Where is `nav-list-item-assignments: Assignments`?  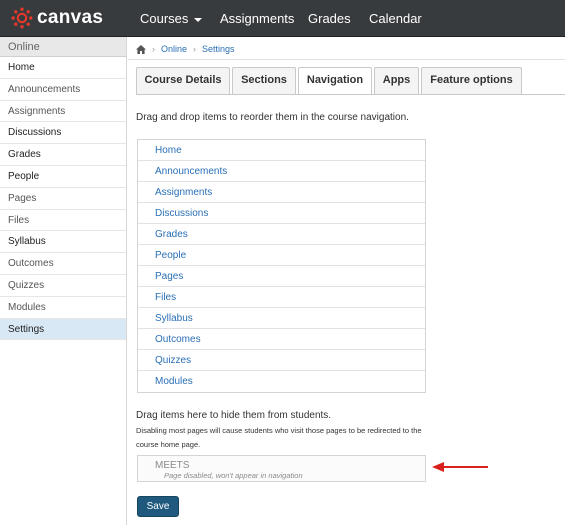
nav-list-item-assignments: Assignments is located at coordinates (281, 192).